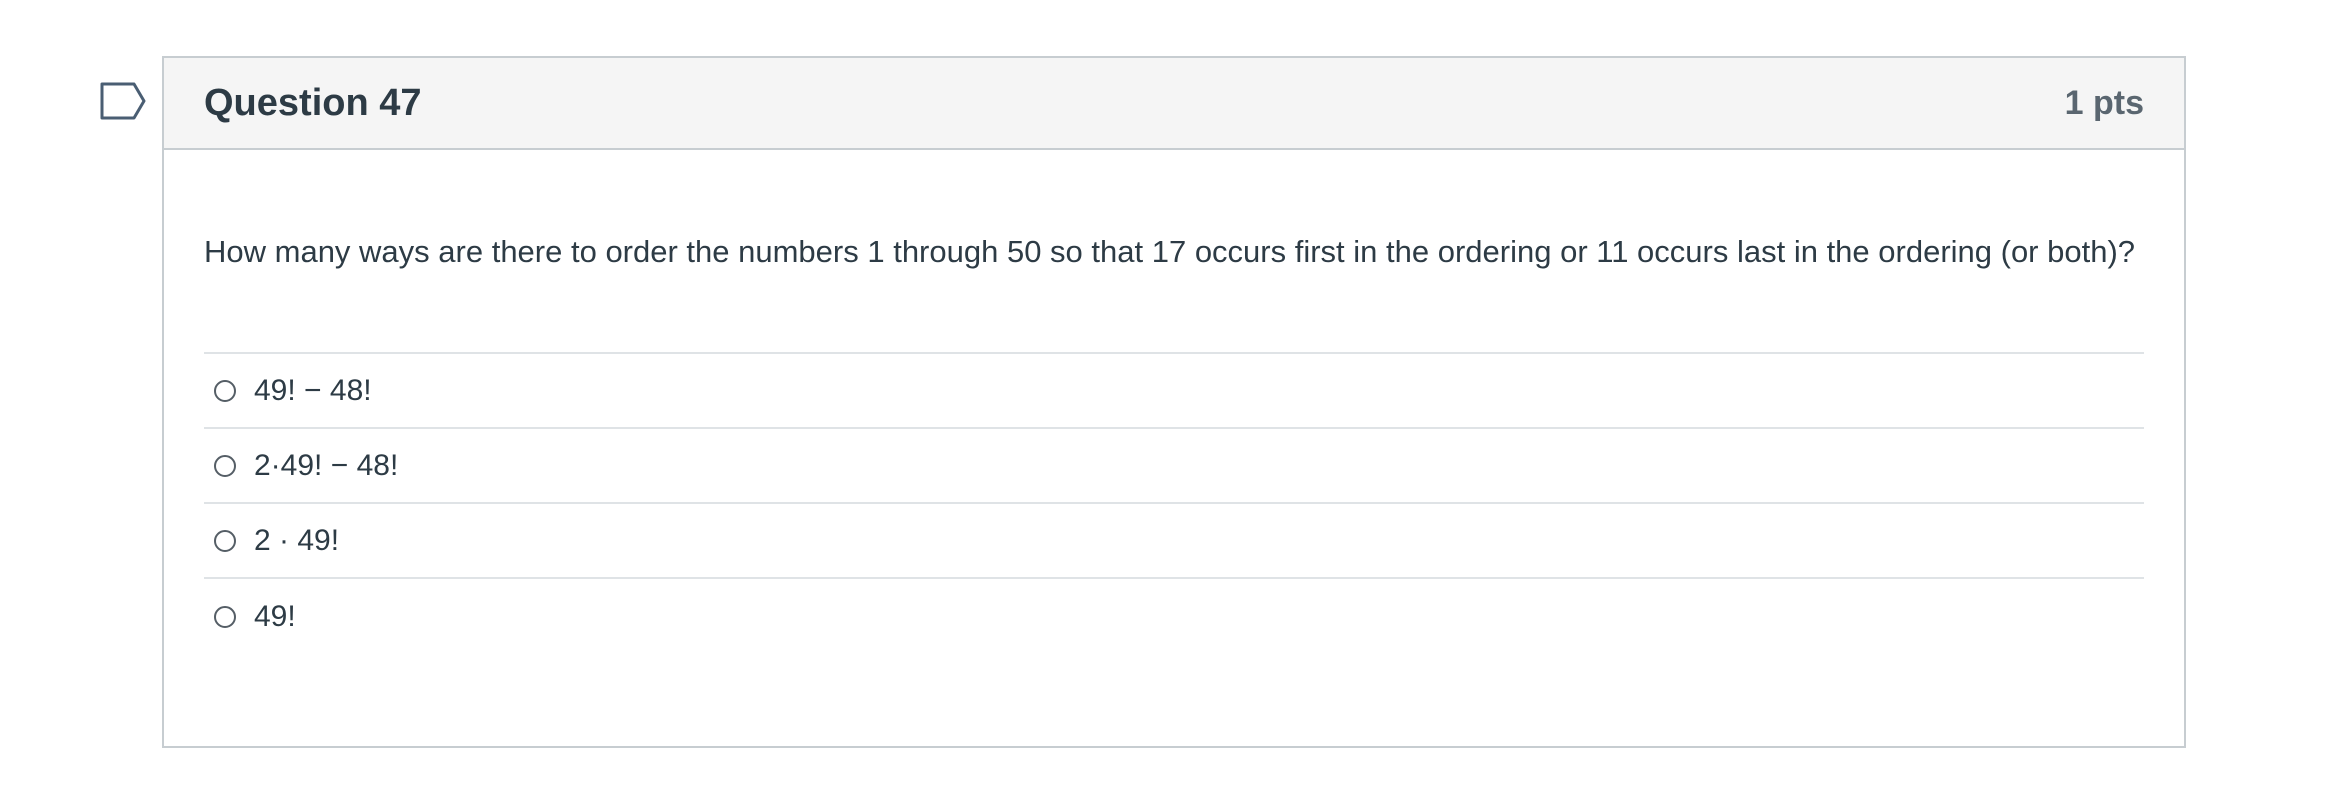  I want to click on answer-option: 49!, so click(1174, 616).